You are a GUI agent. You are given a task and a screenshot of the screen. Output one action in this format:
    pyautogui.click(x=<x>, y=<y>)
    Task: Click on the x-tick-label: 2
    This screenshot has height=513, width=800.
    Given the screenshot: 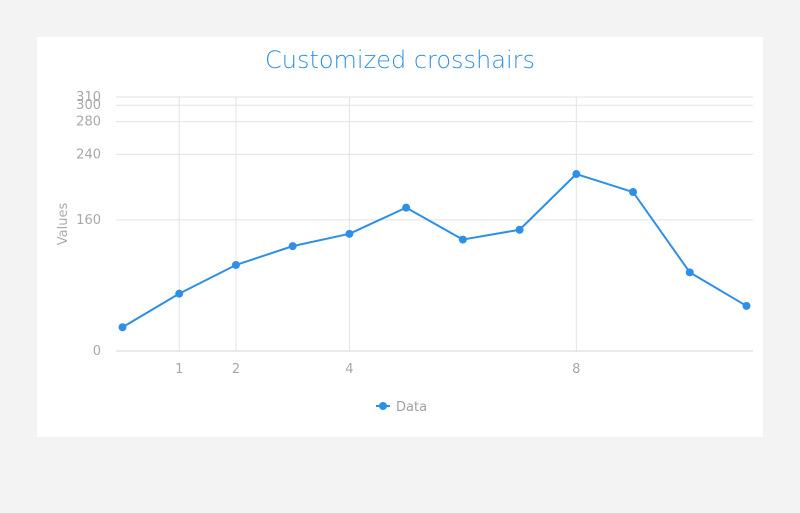 What is the action you would take?
    pyautogui.click(x=236, y=369)
    